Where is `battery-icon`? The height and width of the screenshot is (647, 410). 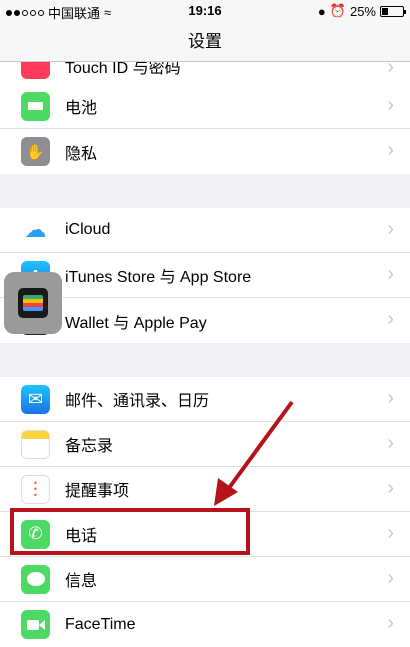
battery-icon is located at coordinates (35, 106).